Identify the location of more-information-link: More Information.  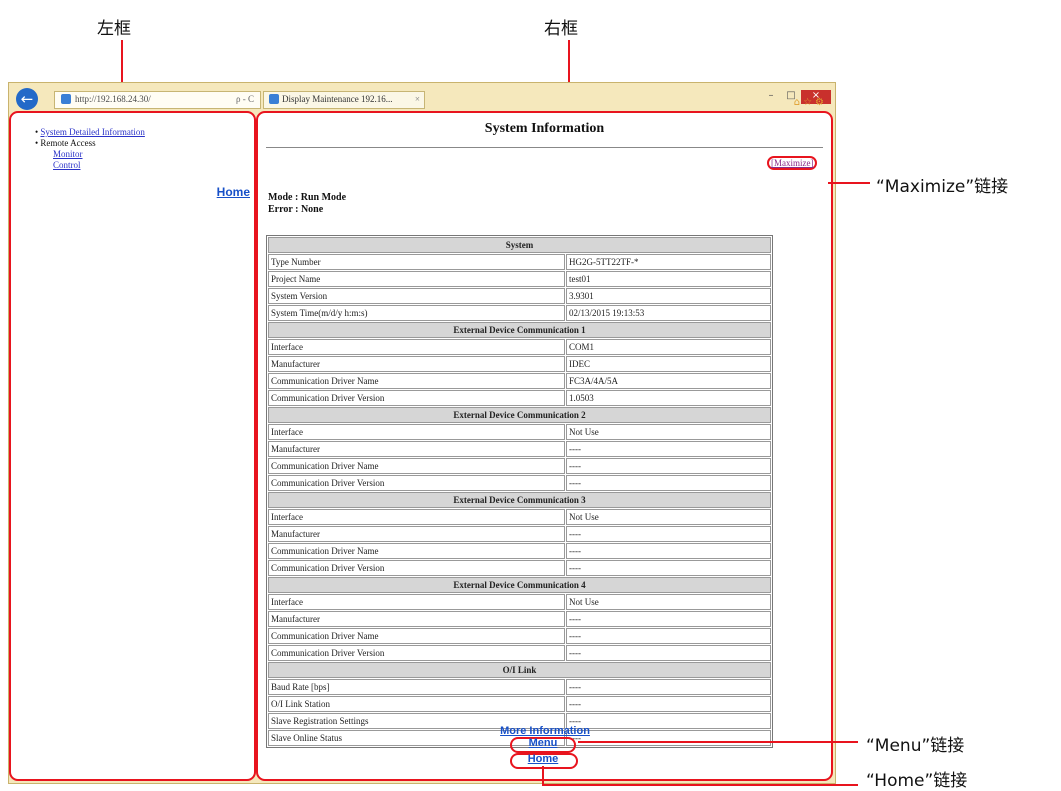
(545, 731).